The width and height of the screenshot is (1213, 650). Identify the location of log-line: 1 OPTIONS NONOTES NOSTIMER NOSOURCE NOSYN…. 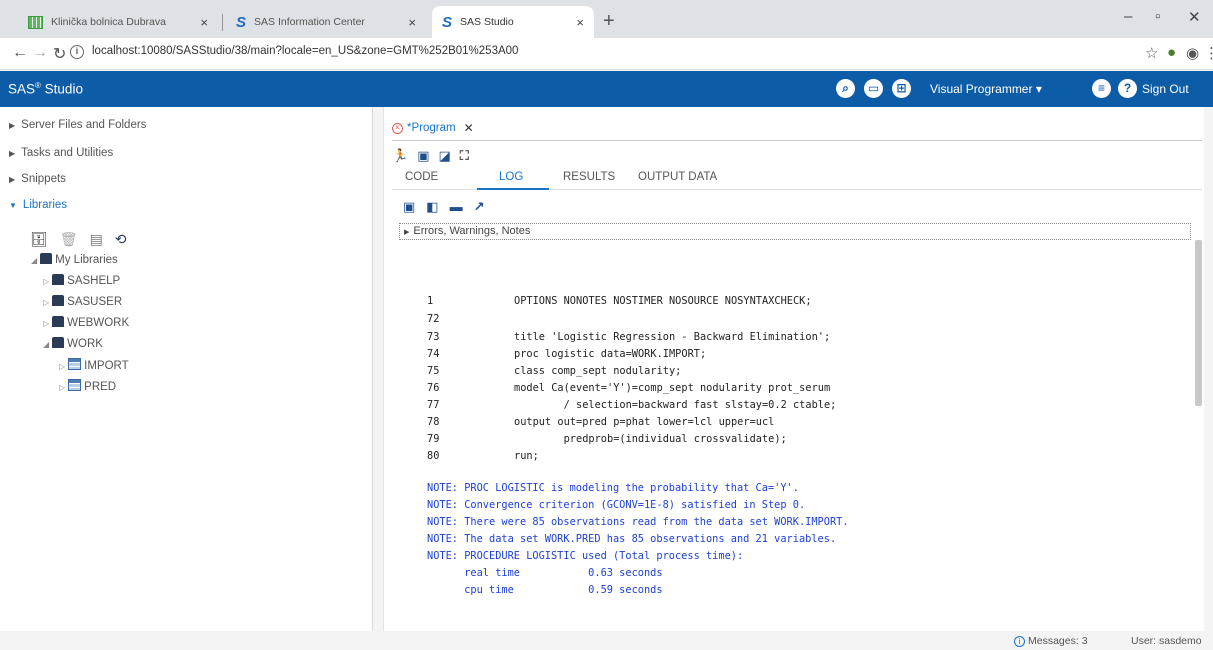
(619, 301).